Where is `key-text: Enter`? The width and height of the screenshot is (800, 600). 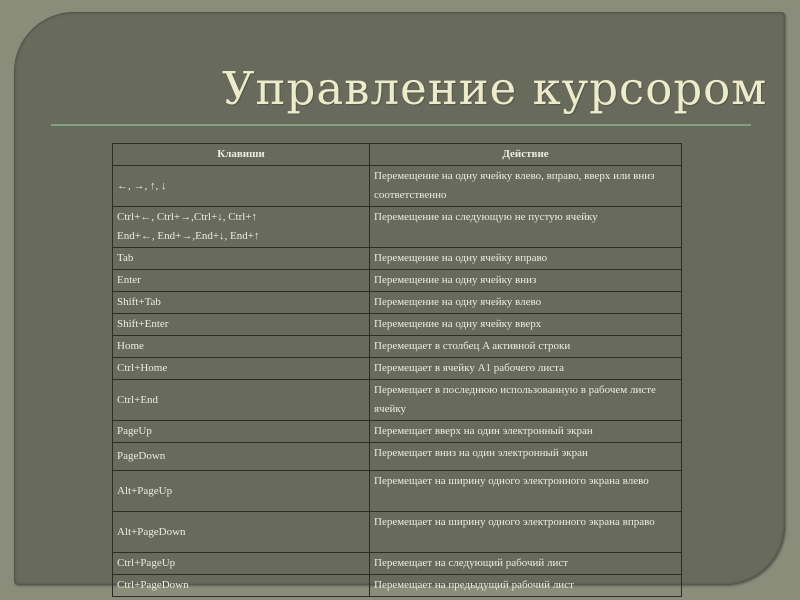 key-text: Enter is located at coordinates (129, 280).